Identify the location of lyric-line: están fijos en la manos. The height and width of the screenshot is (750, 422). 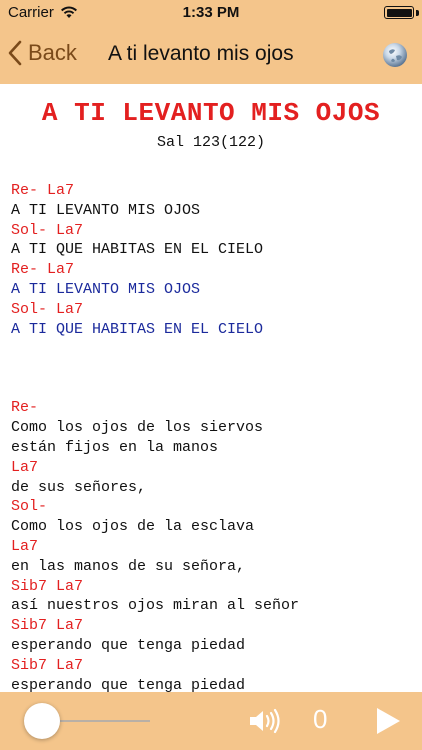
(115, 447).